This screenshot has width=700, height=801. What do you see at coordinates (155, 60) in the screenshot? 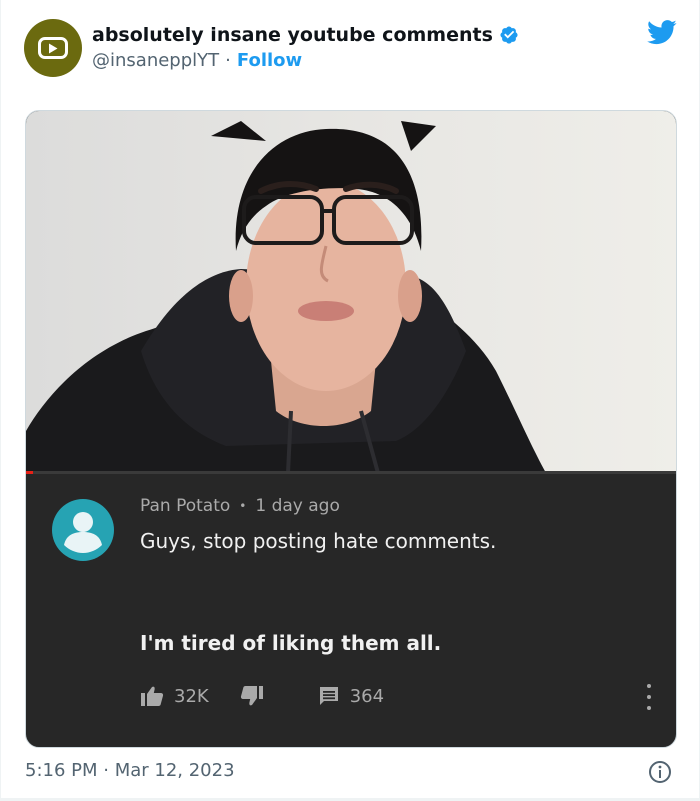
I see `author-handle: @insanepplYT` at bounding box center [155, 60].